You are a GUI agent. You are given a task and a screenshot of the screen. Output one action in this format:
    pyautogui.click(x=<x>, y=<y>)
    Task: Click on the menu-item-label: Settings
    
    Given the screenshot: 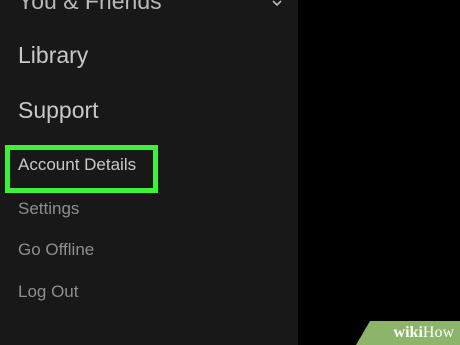 What is the action you would take?
    pyautogui.click(x=49, y=208)
    